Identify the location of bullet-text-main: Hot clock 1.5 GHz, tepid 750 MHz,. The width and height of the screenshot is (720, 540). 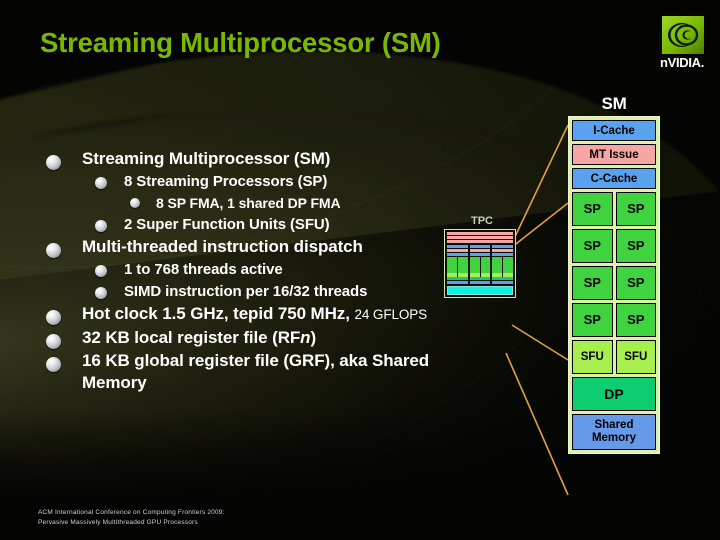
(218, 313).